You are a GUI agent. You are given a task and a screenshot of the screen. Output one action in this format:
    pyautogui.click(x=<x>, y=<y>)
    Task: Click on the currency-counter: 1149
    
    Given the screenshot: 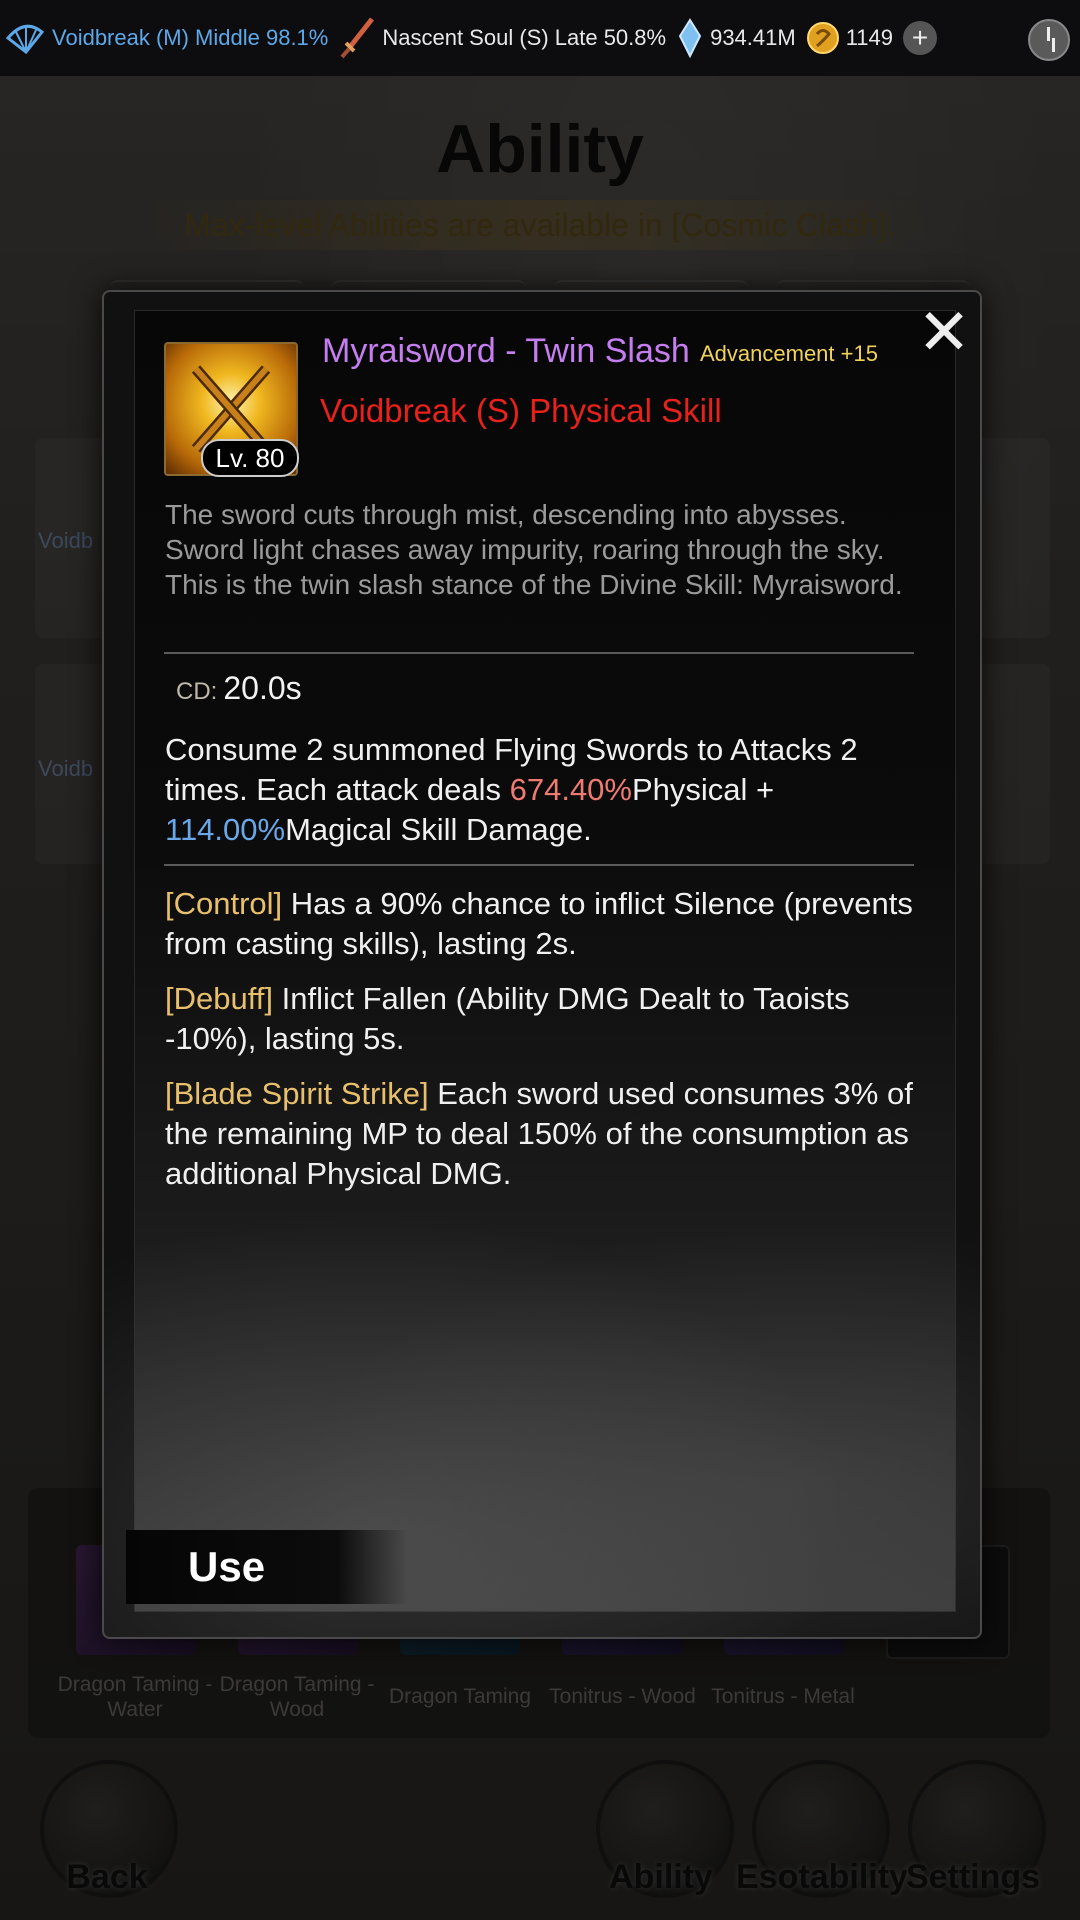 What is the action you would take?
    pyautogui.click(x=849, y=38)
    